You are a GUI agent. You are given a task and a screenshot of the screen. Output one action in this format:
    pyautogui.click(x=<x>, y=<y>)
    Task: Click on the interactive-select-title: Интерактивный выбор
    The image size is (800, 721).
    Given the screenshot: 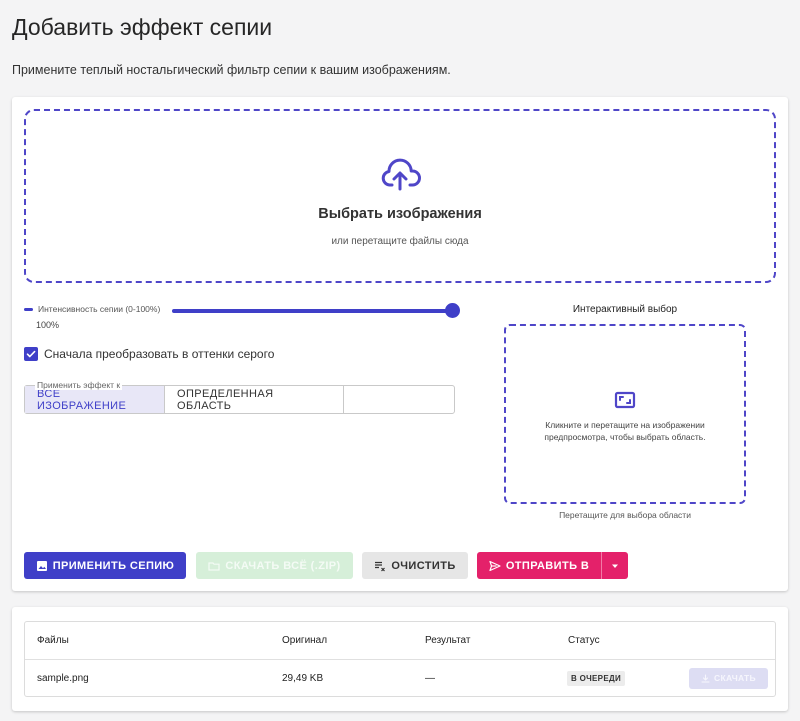 What is the action you would take?
    pyautogui.click(x=625, y=309)
    